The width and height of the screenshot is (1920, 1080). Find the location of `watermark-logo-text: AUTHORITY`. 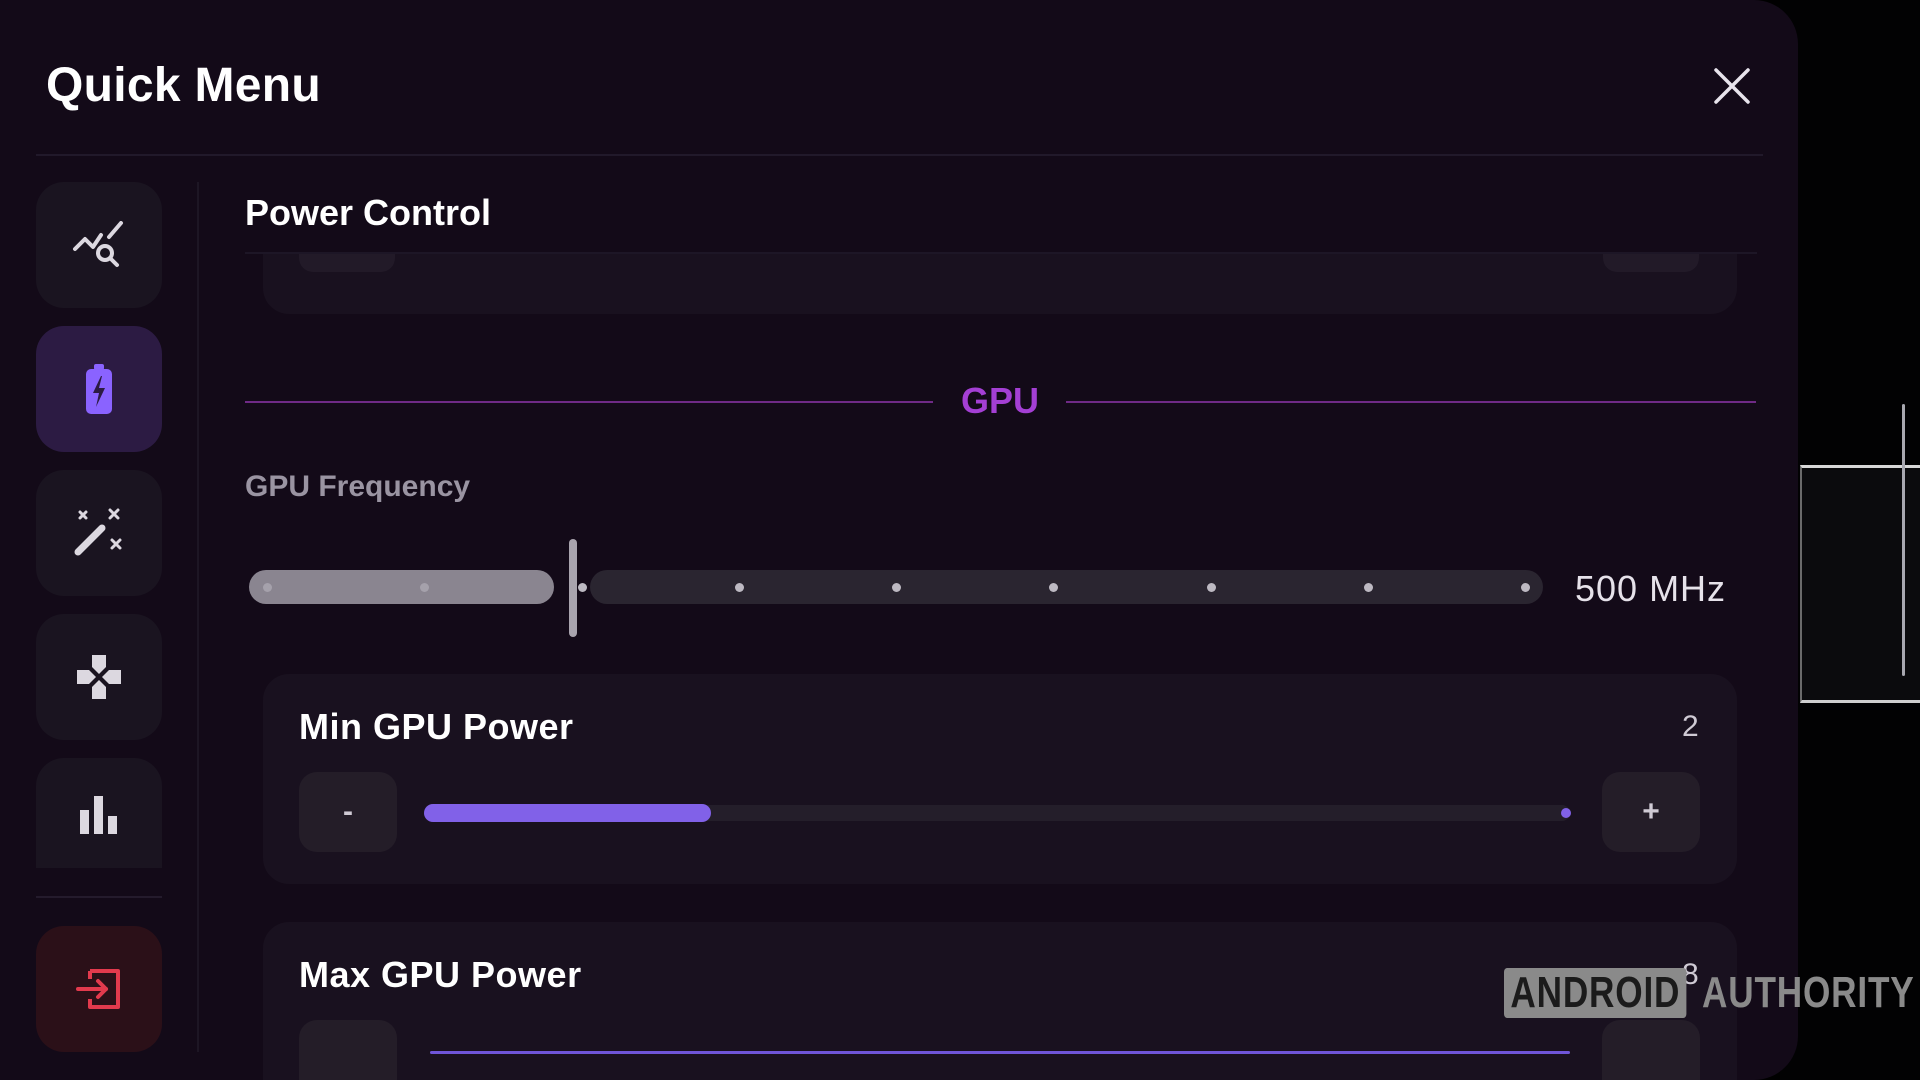

watermark-logo-text: AUTHORITY is located at coordinates (1808, 992).